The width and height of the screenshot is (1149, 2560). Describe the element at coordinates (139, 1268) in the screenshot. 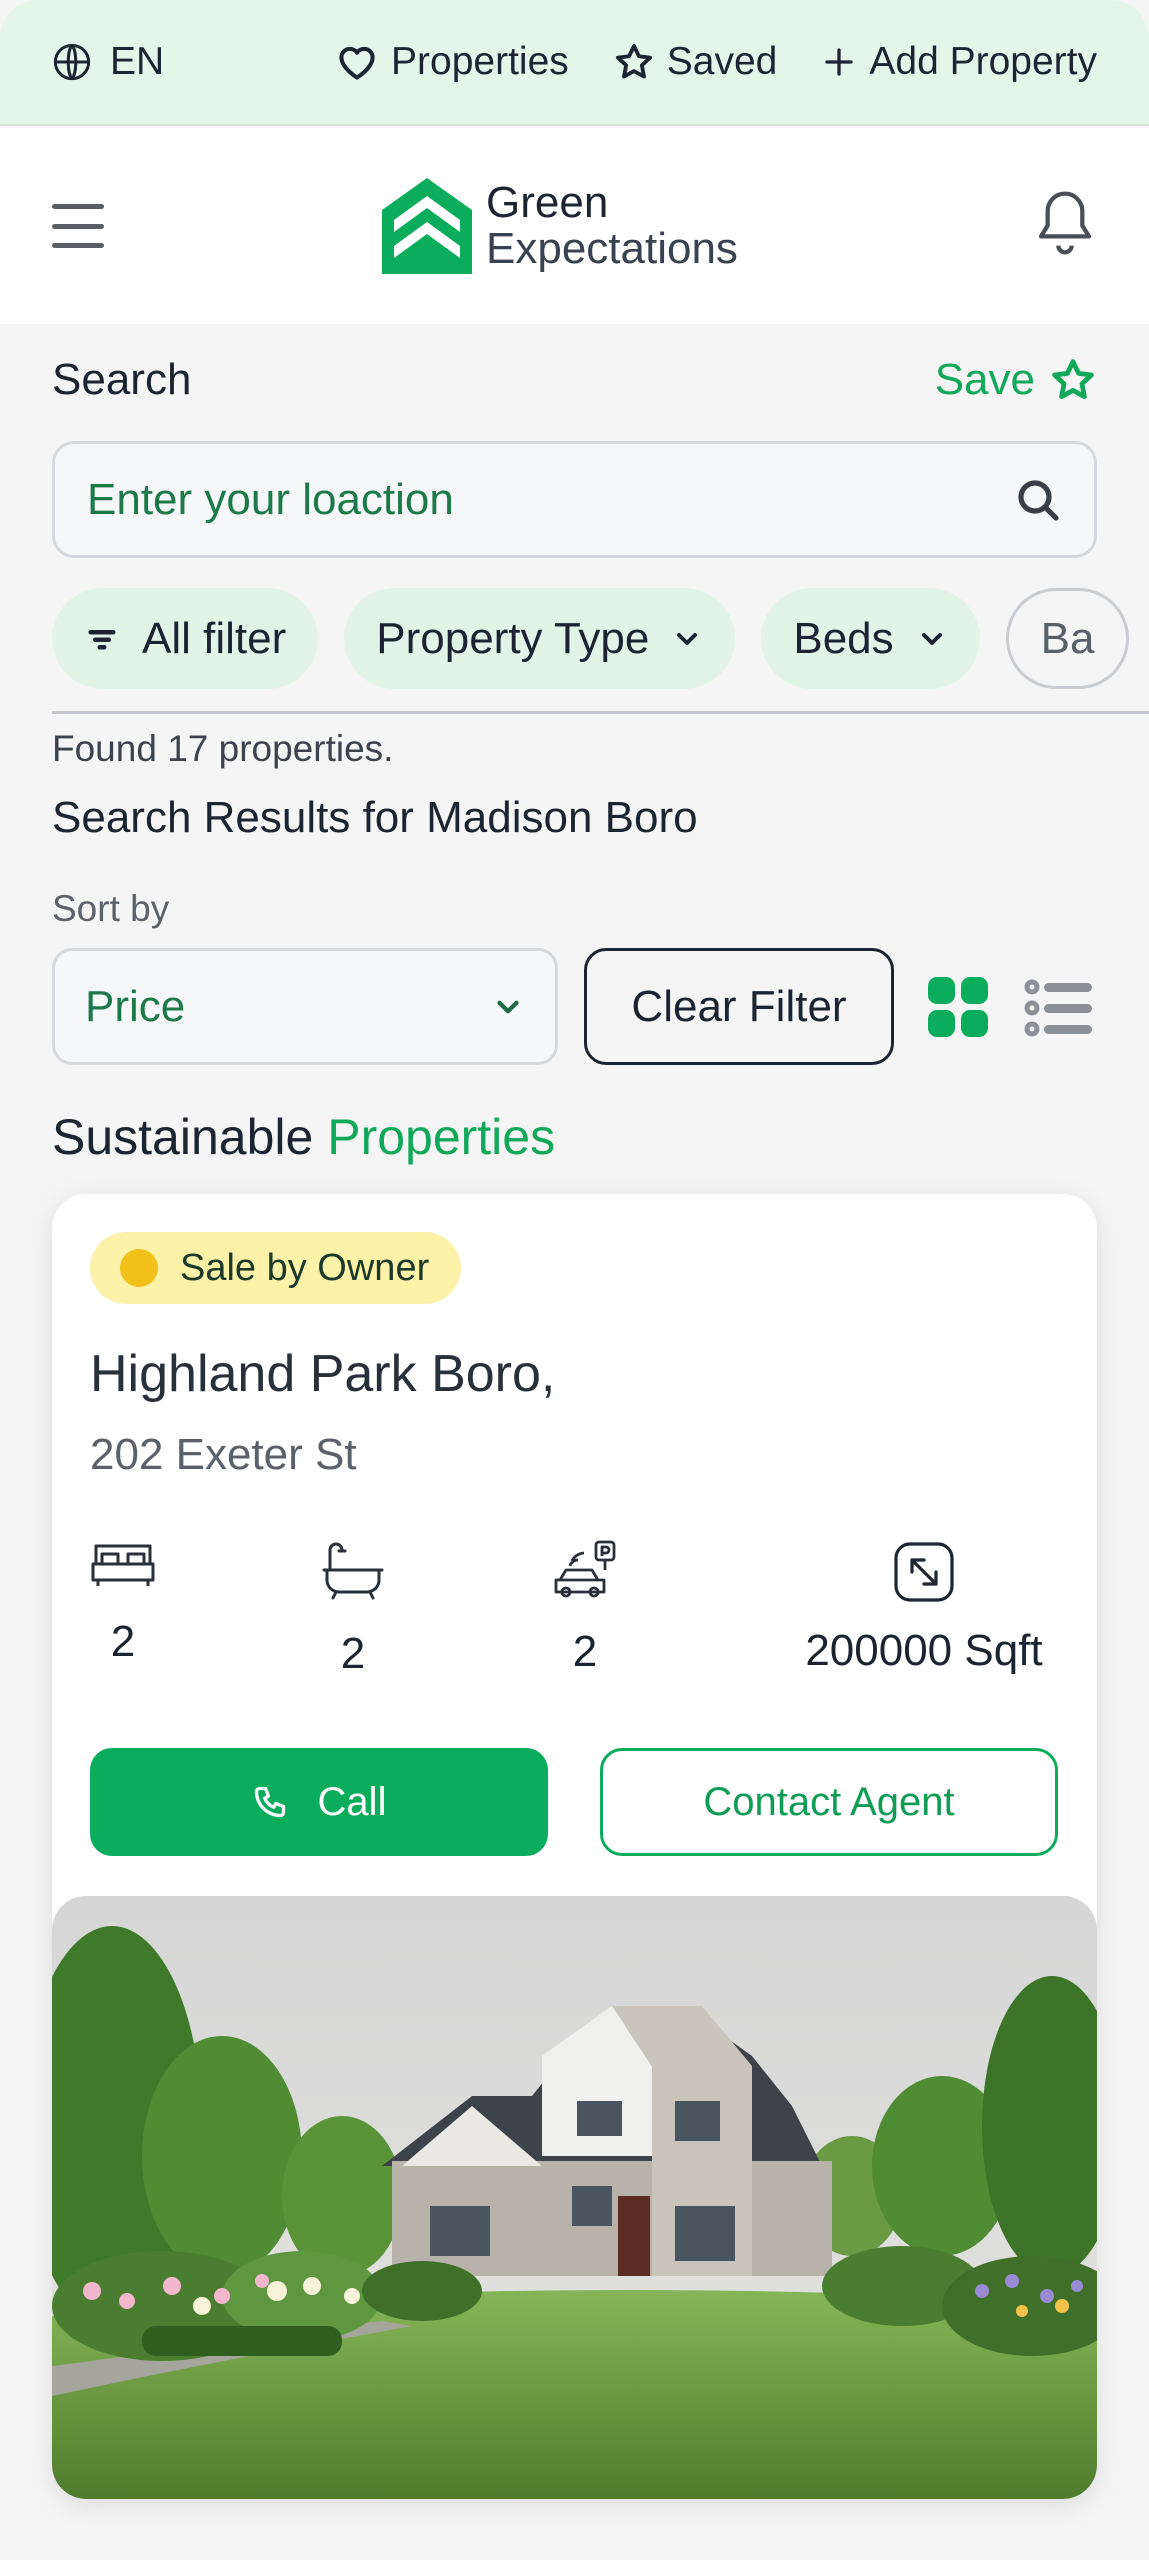

I see `status-dot` at that location.